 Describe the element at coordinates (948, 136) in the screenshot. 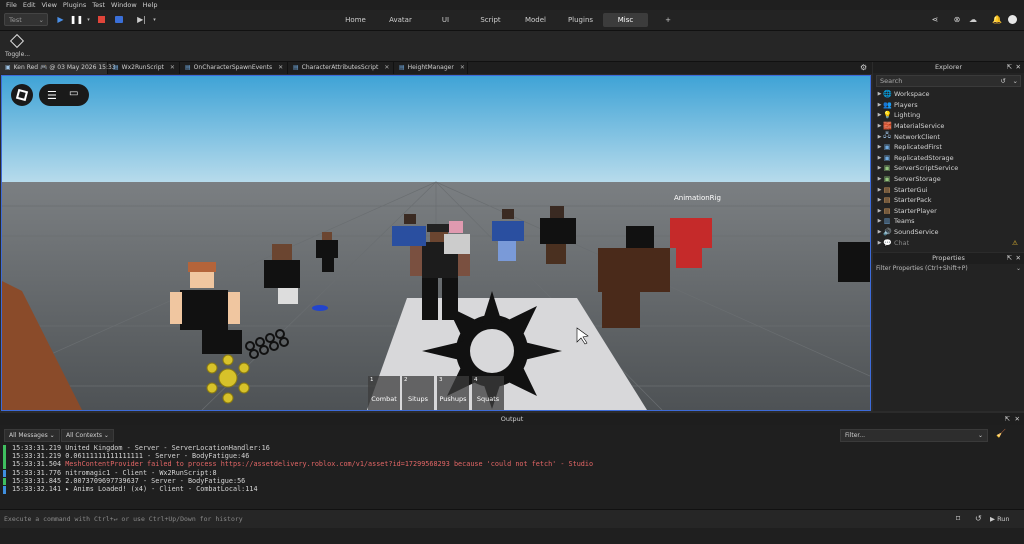

I see `explorer-item: ▶ 🖧 NetworkClient` at that location.